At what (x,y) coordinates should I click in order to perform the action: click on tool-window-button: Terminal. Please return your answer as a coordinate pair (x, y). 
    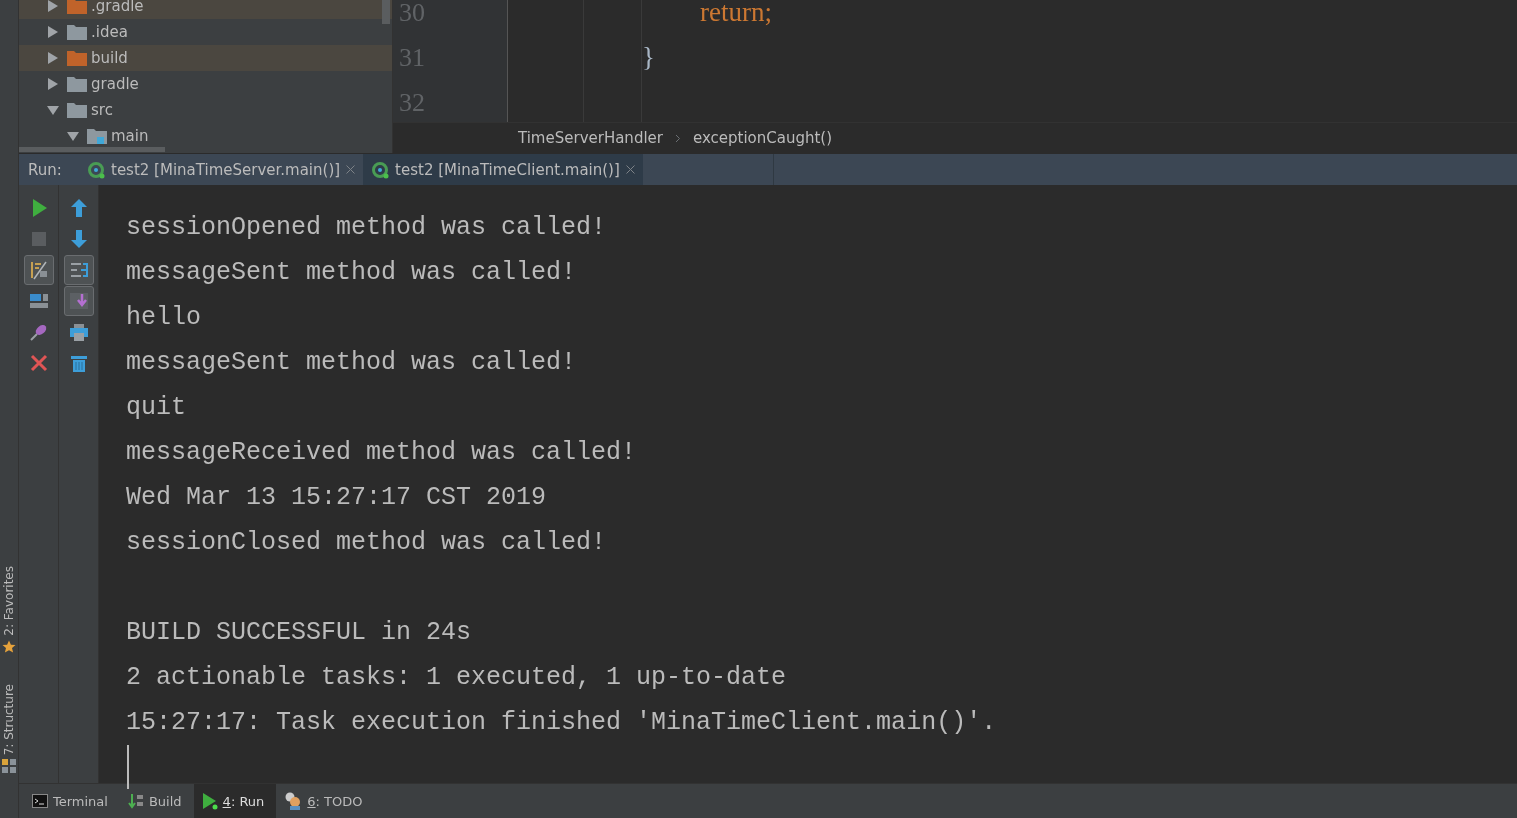
    Looking at the image, I should click on (72, 801).